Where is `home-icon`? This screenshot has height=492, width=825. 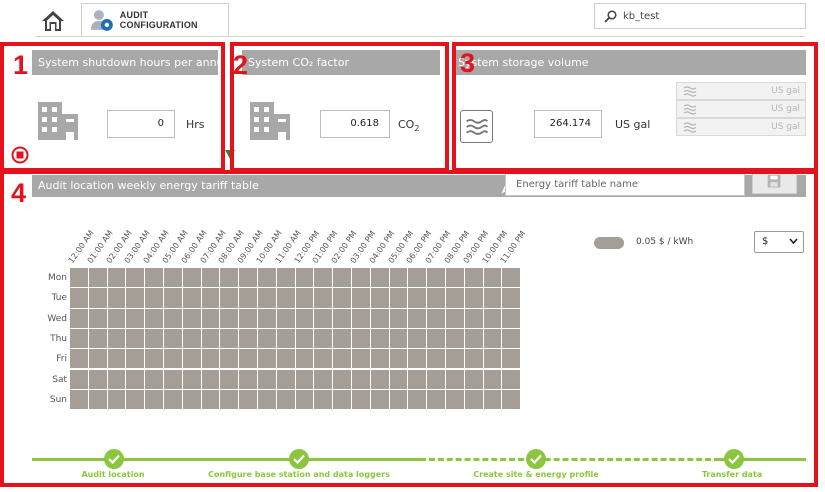
home-icon is located at coordinates (53, 21).